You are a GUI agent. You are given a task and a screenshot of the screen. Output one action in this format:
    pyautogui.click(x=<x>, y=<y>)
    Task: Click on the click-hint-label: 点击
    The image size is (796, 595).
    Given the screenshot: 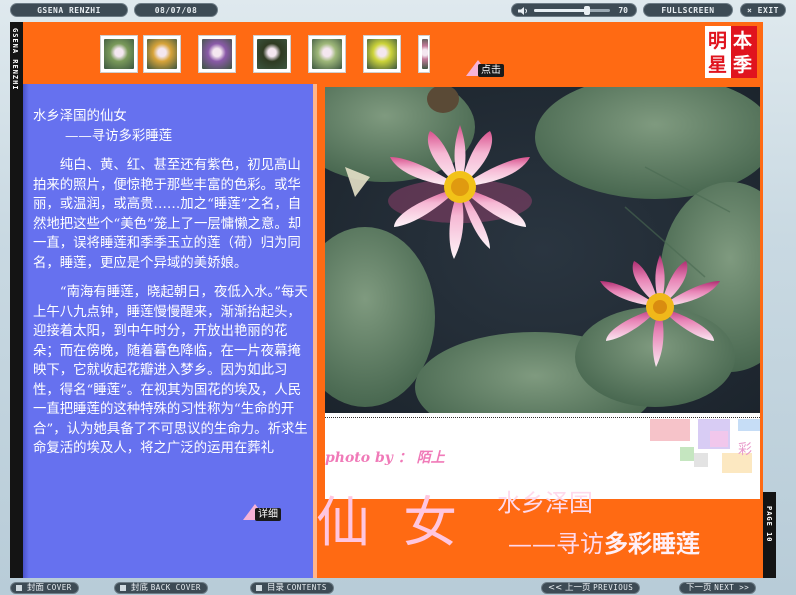 What is the action you would take?
    pyautogui.click(x=491, y=70)
    